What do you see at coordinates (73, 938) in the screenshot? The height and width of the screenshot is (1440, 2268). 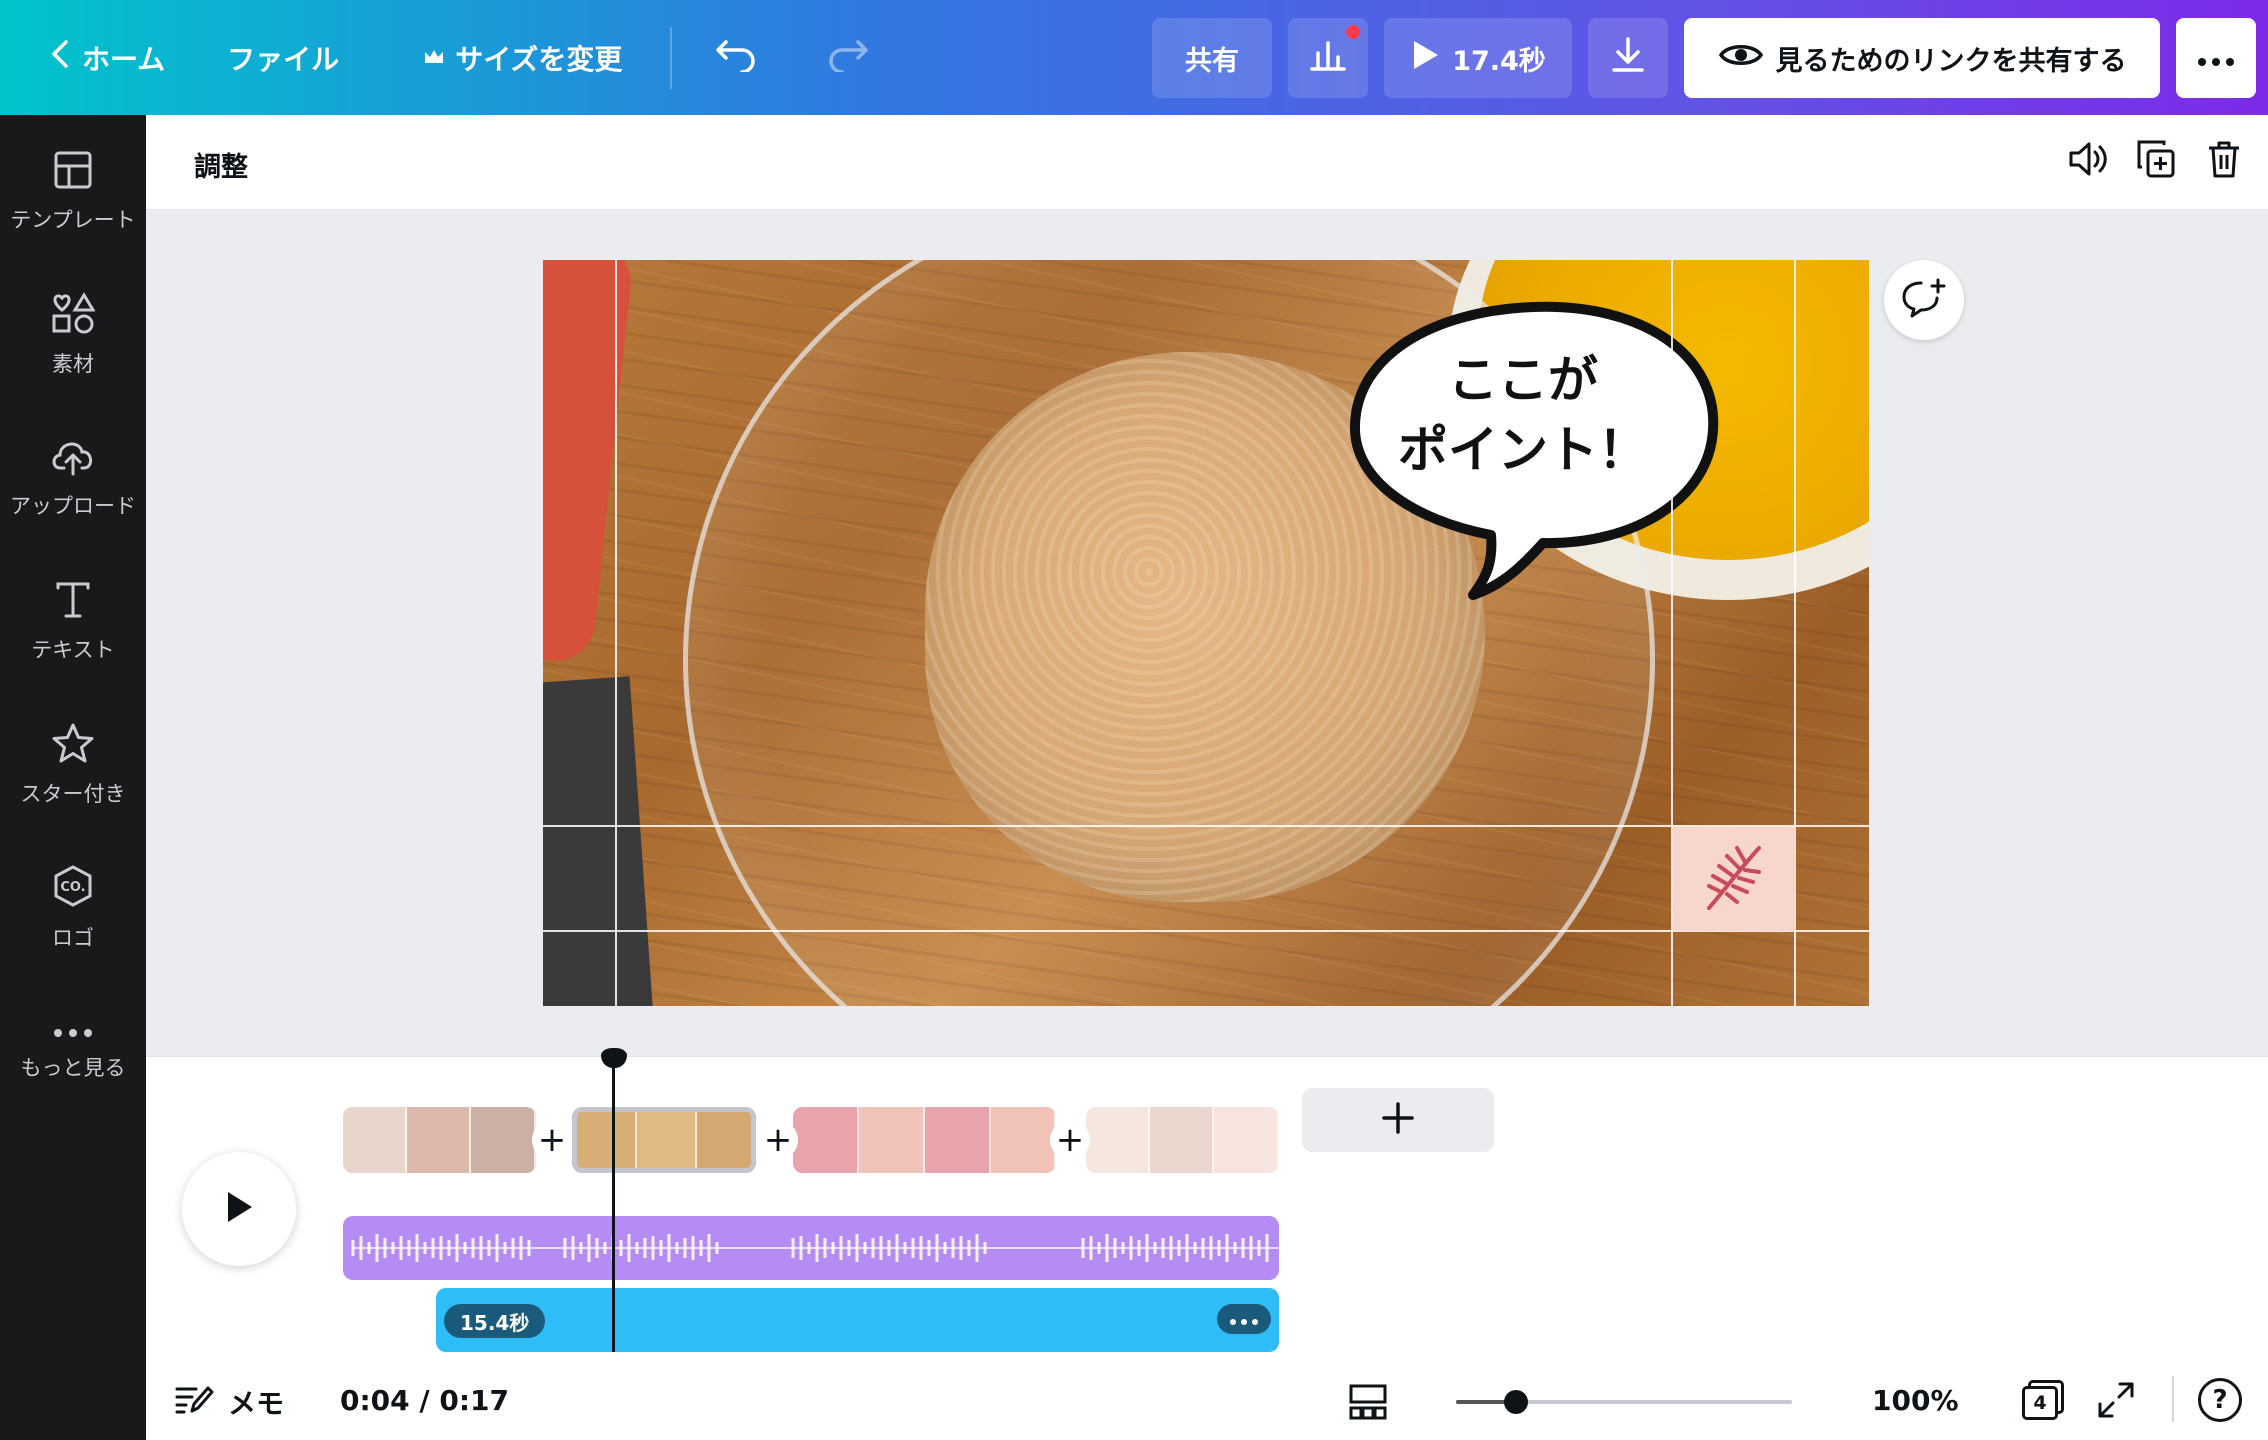 I see `sidebar-item-label: ロゴ` at bounding box center [73, 938].